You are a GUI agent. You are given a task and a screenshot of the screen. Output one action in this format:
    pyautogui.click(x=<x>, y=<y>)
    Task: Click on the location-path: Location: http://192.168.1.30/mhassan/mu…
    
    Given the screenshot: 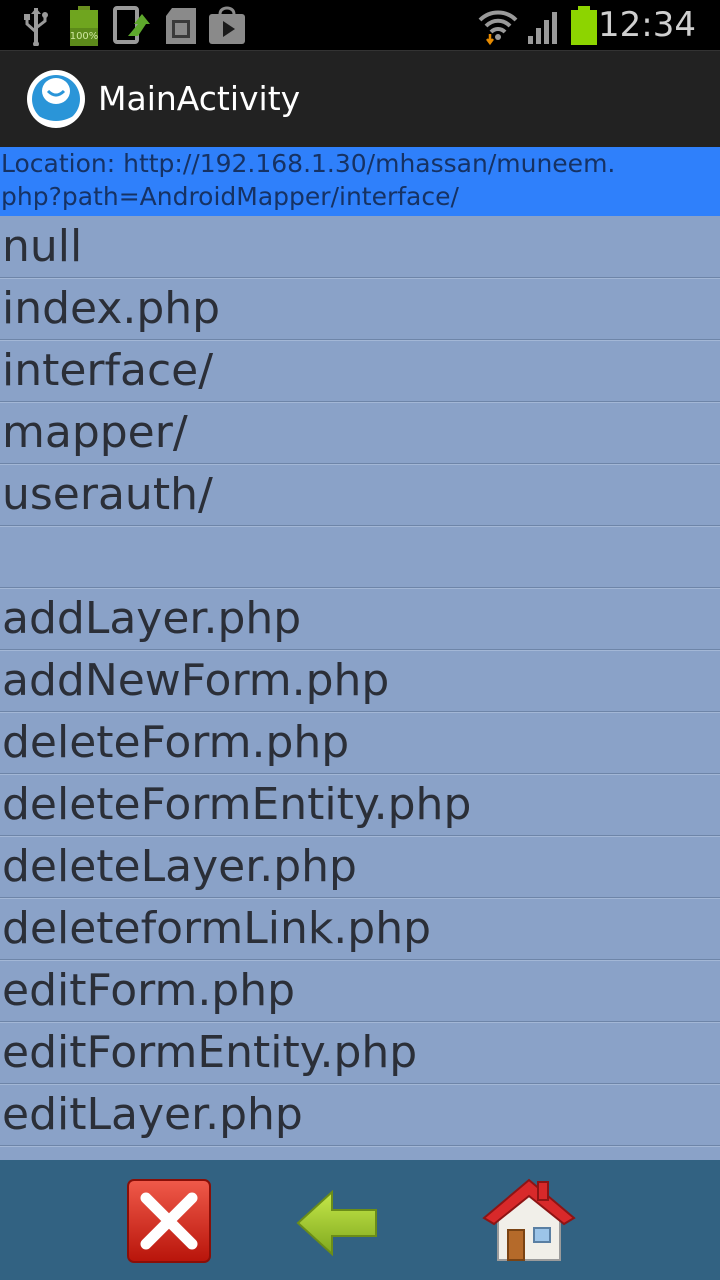 What is the action you would take?
    pyautogui.click(x=360, y=181)
    